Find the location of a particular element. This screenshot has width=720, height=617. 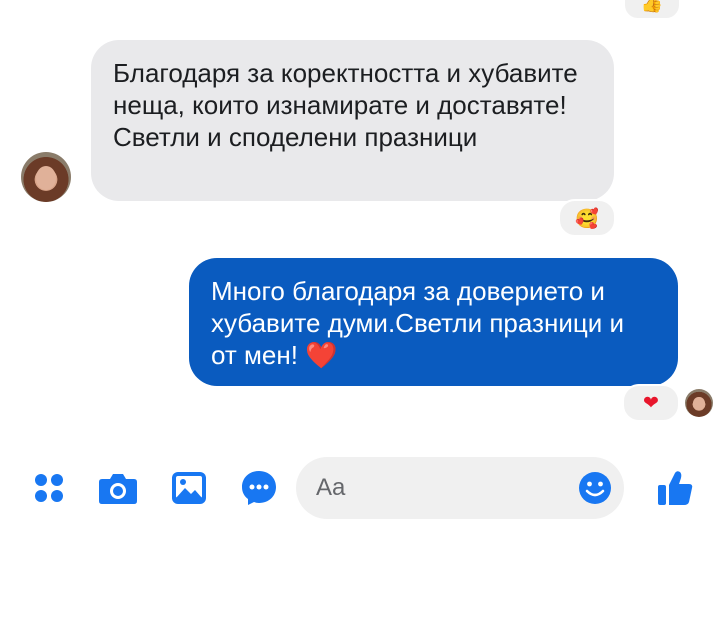

apps-icon is located at coordinates (49, 488).